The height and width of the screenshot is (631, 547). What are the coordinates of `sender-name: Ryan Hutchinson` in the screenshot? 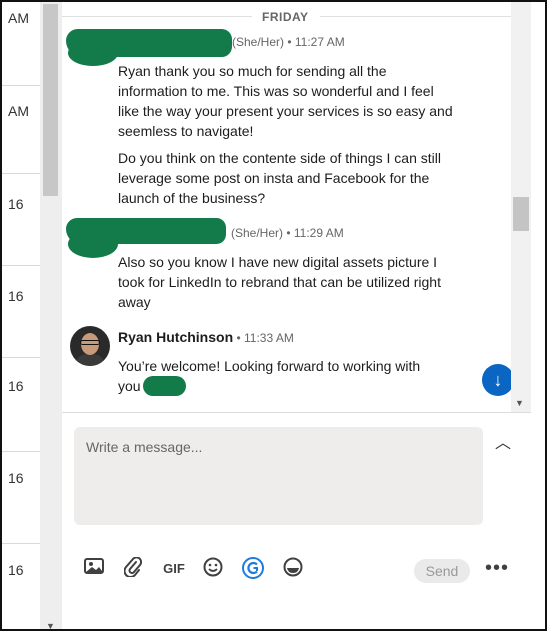 It's located at (175, 337).